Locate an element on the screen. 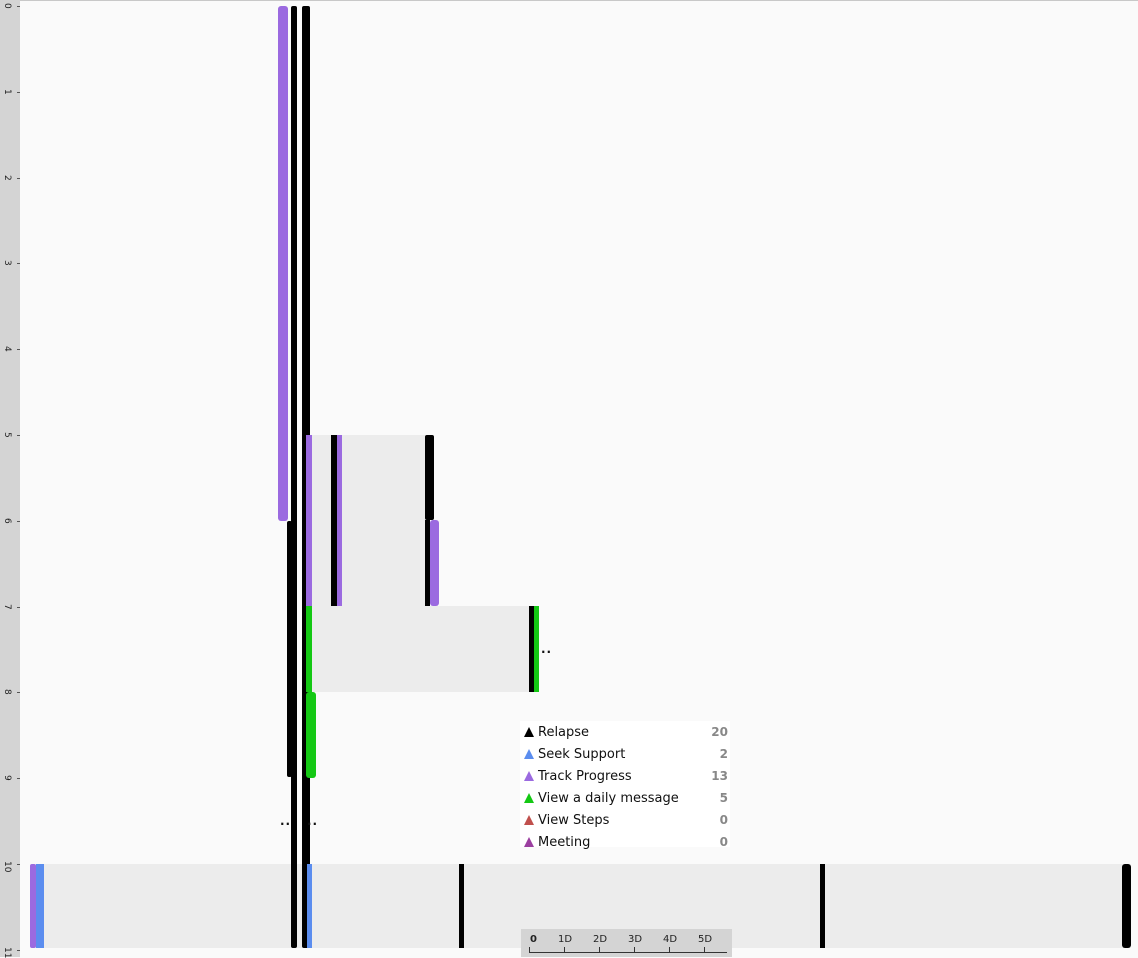 The image size is (1138, 958). legend-count: 5 is located at coordinates (723, 798).